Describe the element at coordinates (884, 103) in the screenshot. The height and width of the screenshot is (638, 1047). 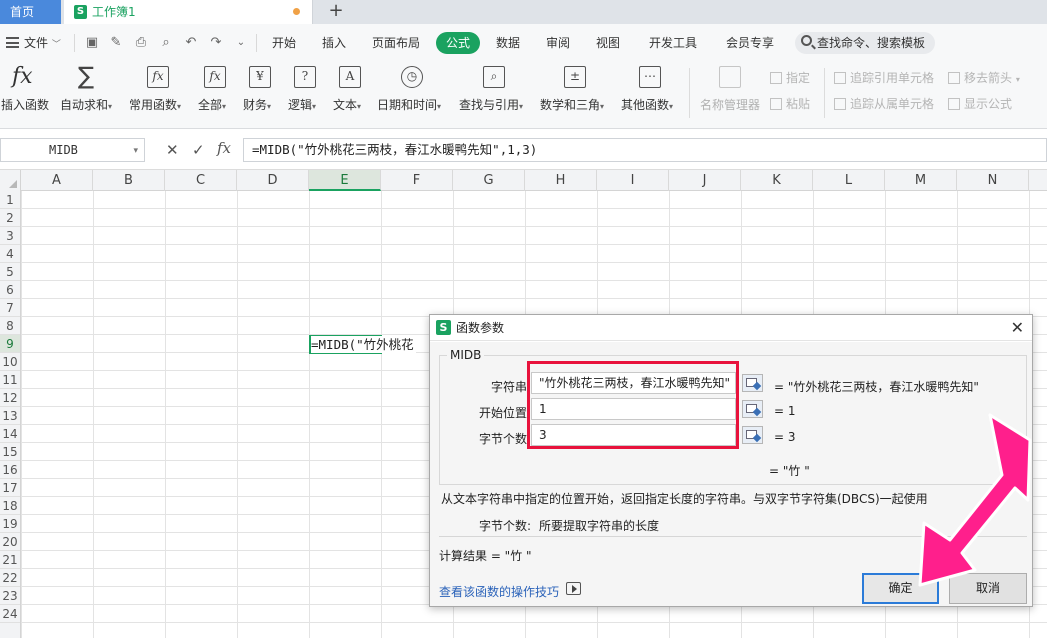
I see `trace-dependents-button: 追踪从属单元格` at that location.